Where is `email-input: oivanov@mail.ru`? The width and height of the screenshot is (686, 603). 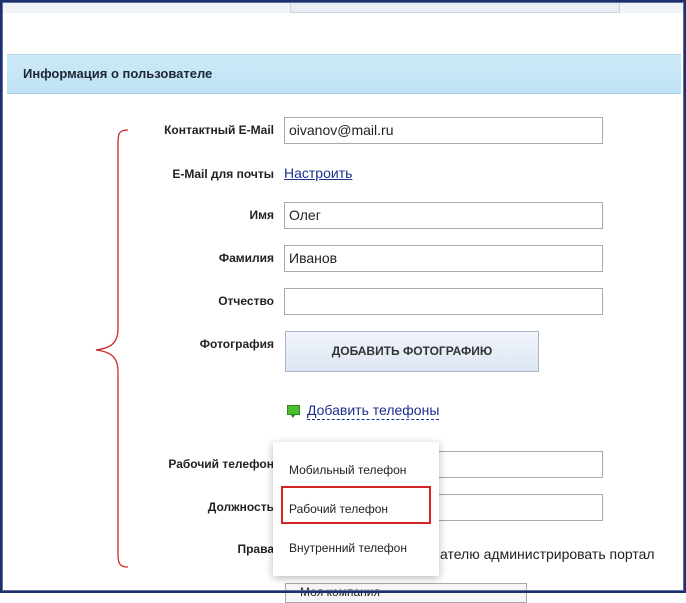
email-input: oivanov@mail.ru is located at coordinates (443, 130).